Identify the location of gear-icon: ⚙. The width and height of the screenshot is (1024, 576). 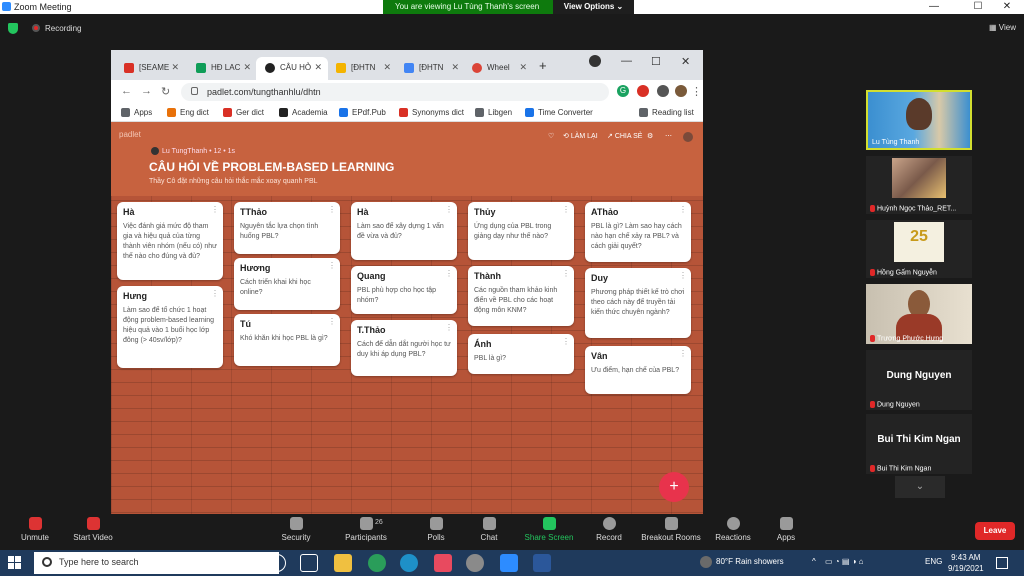
(650, 136).